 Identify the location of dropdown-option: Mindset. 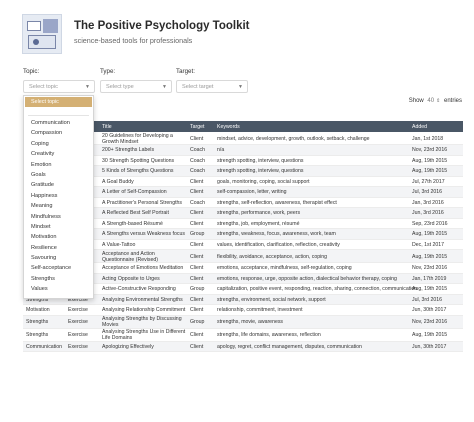
(58, 227).